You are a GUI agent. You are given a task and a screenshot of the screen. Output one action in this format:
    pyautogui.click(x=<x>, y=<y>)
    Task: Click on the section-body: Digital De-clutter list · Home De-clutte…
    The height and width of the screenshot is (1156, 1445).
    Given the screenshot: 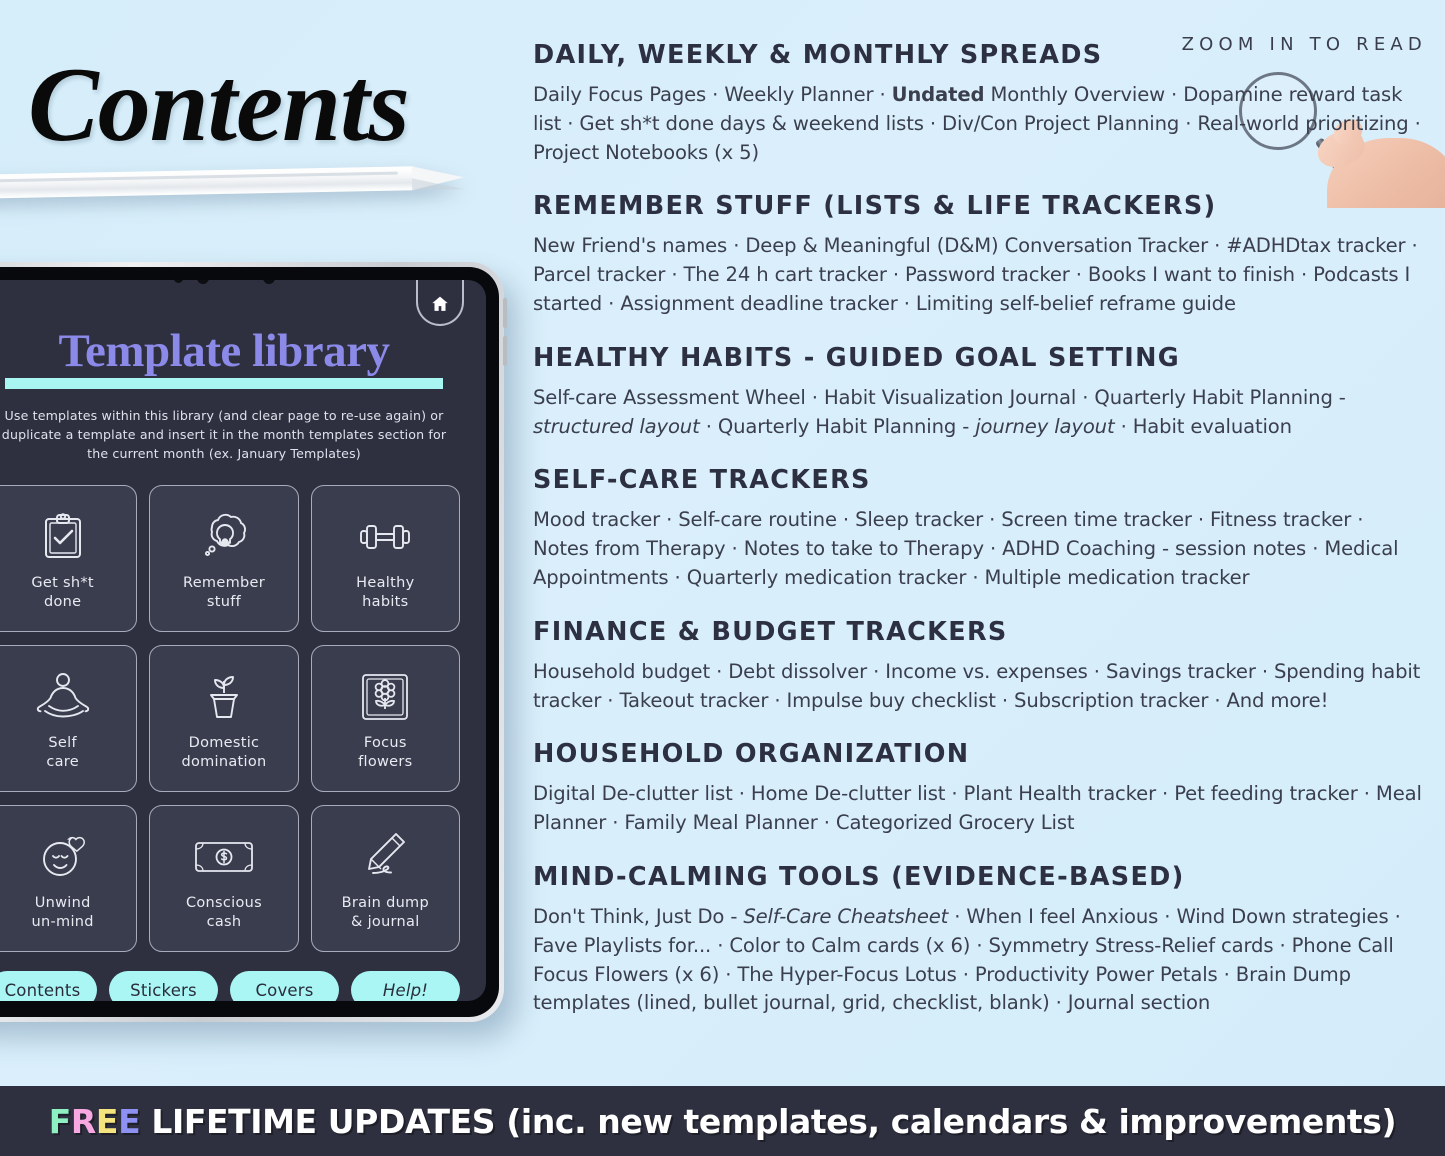 What is the action you would take?
    pyautogui.click(x=977, y=808)
    